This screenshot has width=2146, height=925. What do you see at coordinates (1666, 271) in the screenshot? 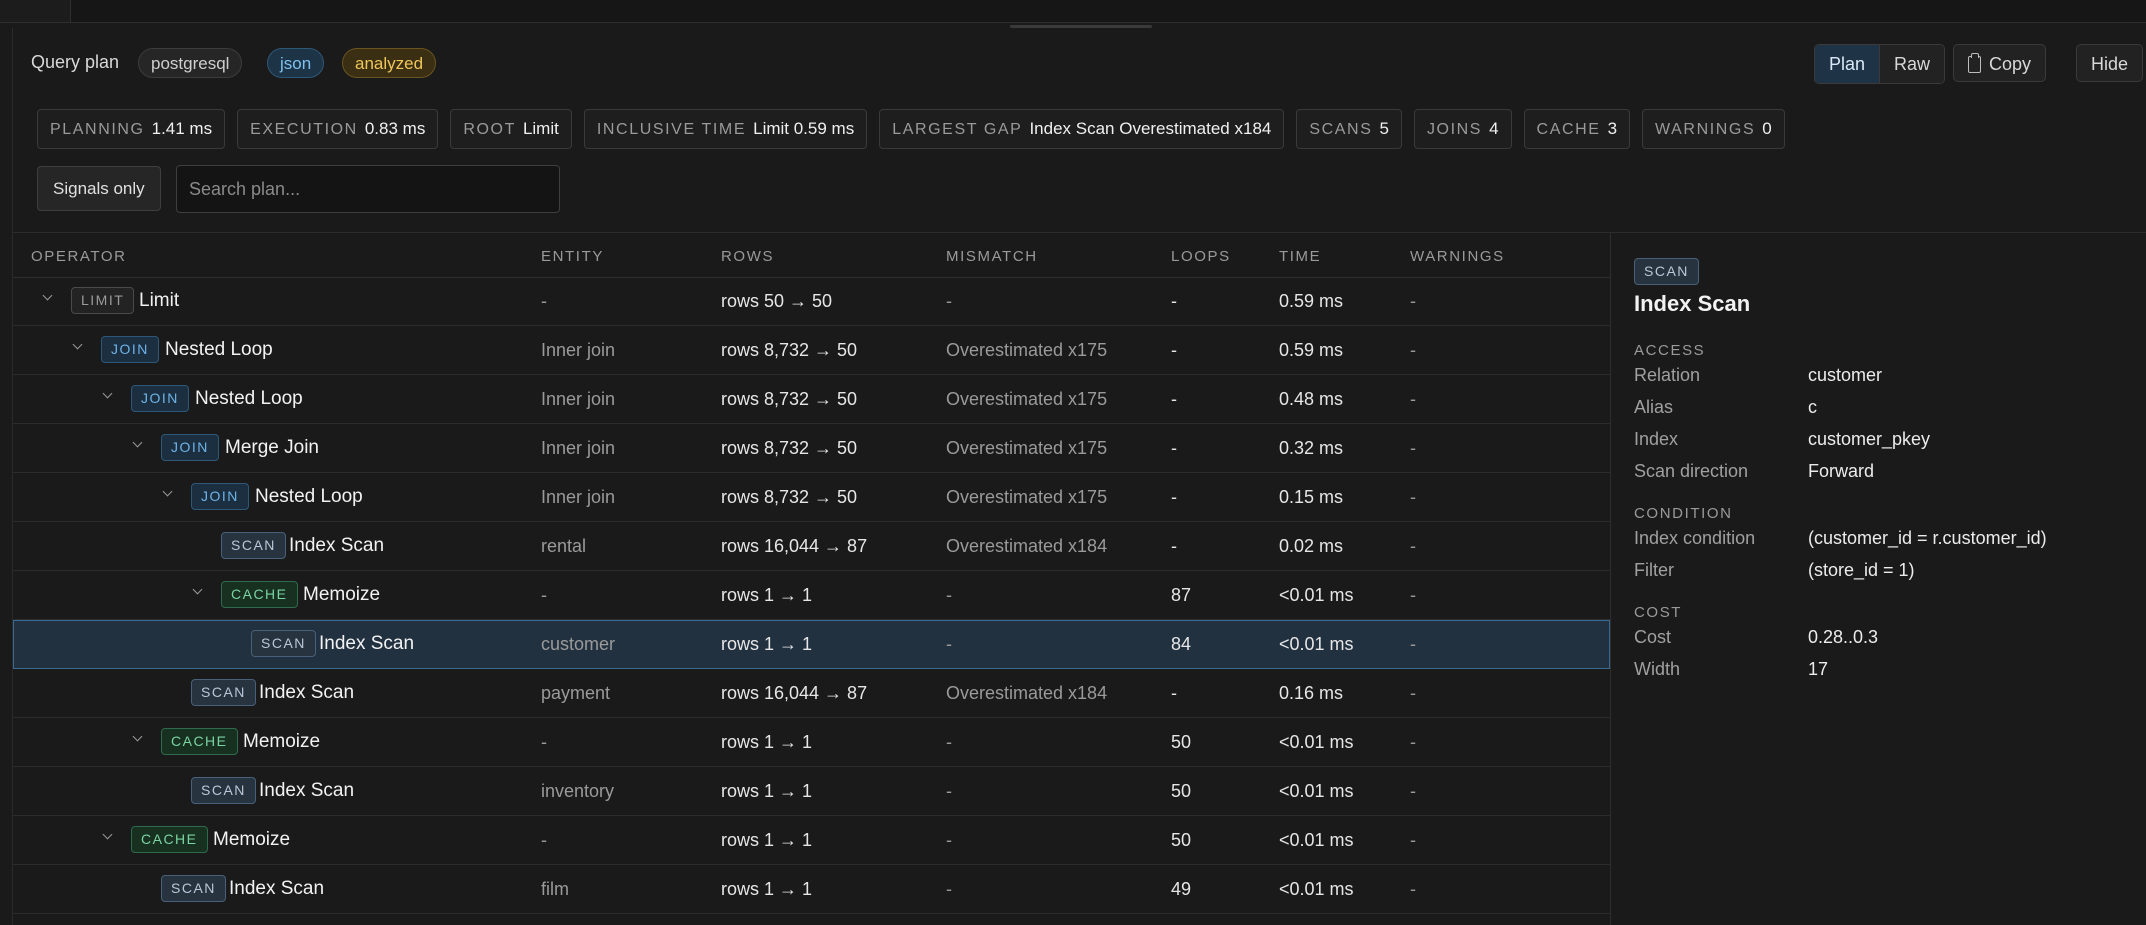
I see `detail-badge: SCAN` at bounding box center [1666, 271].